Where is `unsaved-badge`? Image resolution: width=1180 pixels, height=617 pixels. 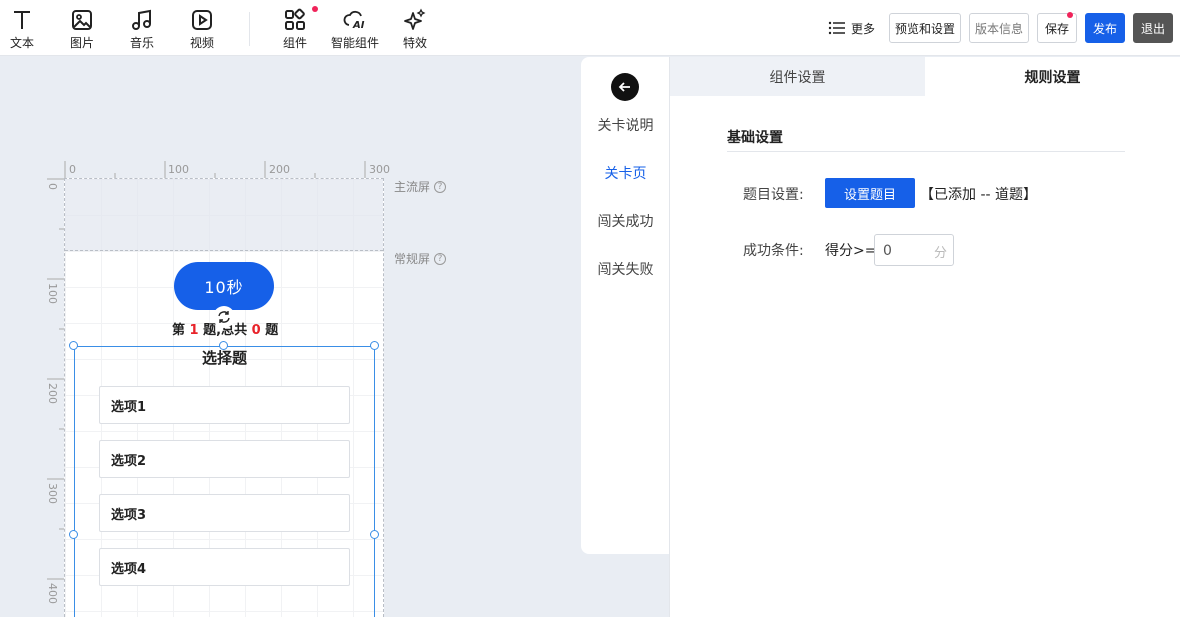 unsaved-badge is located at coordinates (1070, 15).